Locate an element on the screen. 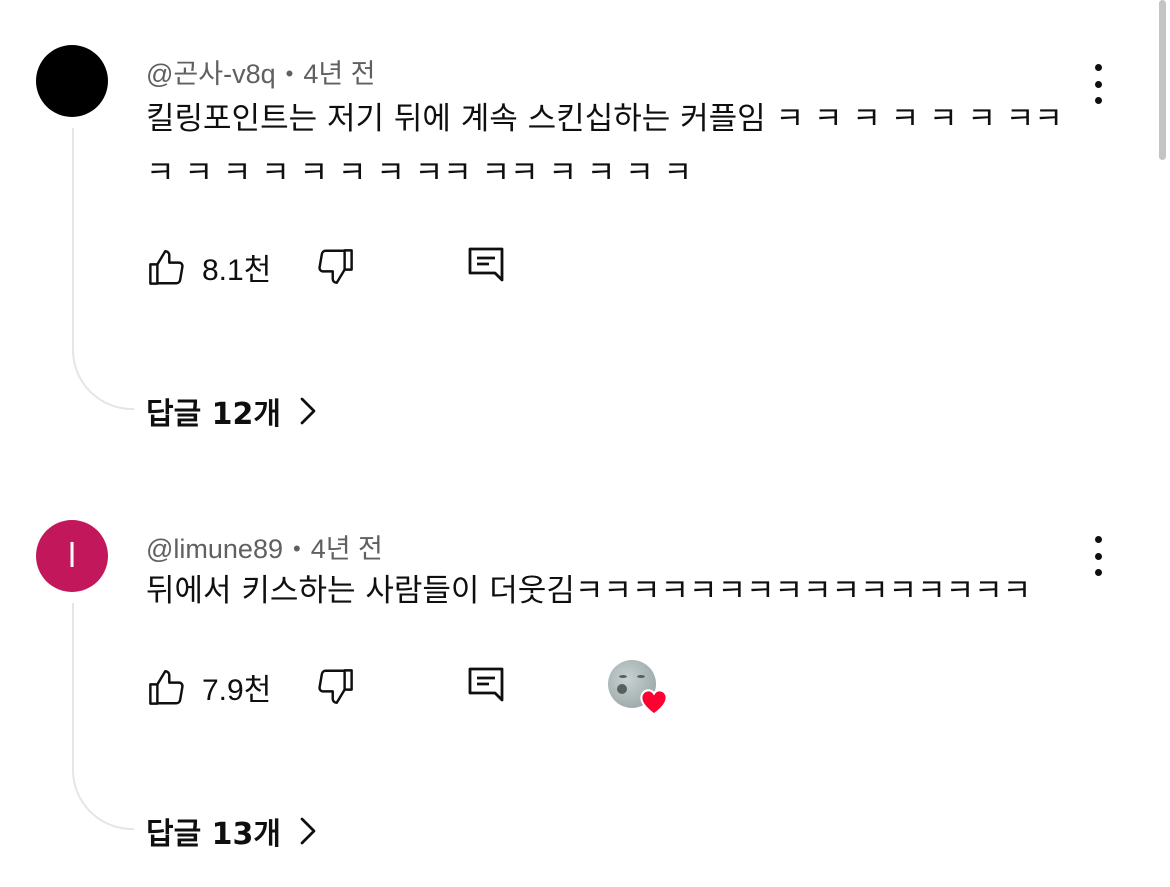 This screenshot has width=1170, height=887. creator-heart-badge is located at coordinates (640, 688).